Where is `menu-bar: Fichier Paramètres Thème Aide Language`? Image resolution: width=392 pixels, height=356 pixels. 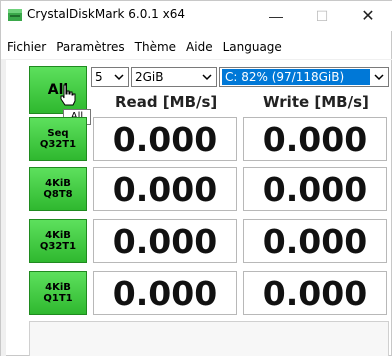 menu-bar: Fichier Paramètres Thème Aide Language is located at coordinates (144, 47).